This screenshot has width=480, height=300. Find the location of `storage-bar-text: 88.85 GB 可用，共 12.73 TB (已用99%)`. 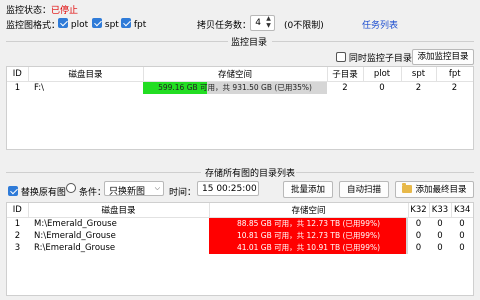

storage-bar-text: 88.85 GB 可用，共 12.73 TB (已用99%) is located at coordinates (308, 223).